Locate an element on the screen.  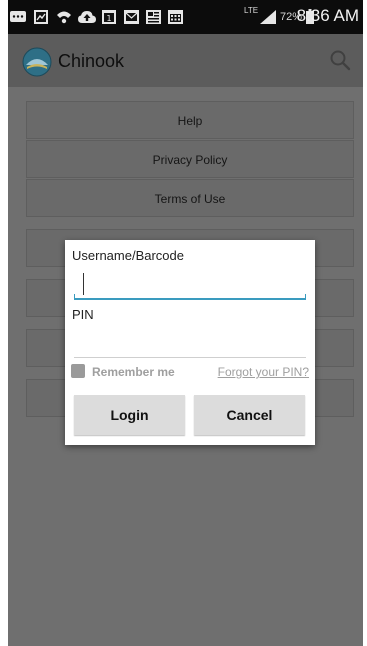
privacy-policy-button: Privacy Policy is located at coordinates (190, 159).